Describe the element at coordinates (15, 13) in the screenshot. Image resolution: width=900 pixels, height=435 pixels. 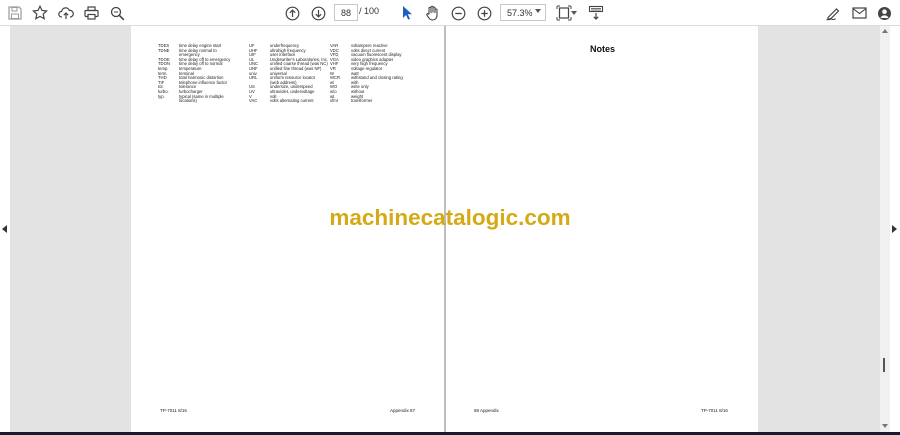
I see `save-icon` at that location.